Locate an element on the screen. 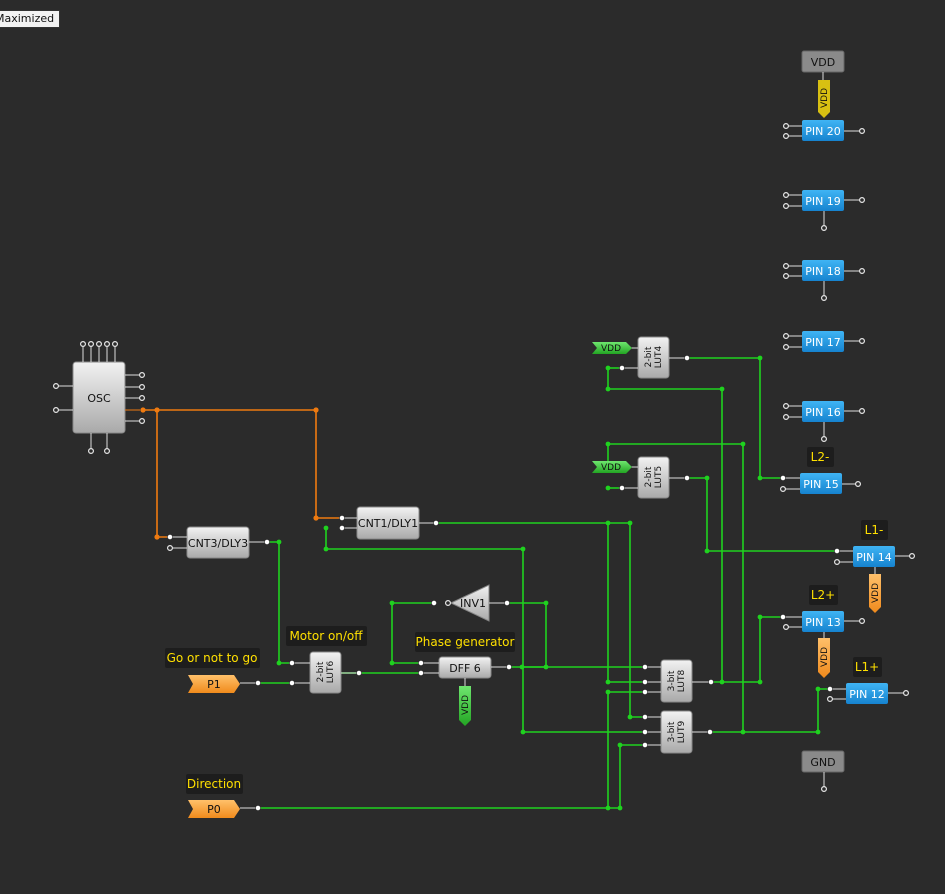 The height and width of the screenshot is (894, 945). vdd-pin13-label: VDD is located at coordinates (825, 657).